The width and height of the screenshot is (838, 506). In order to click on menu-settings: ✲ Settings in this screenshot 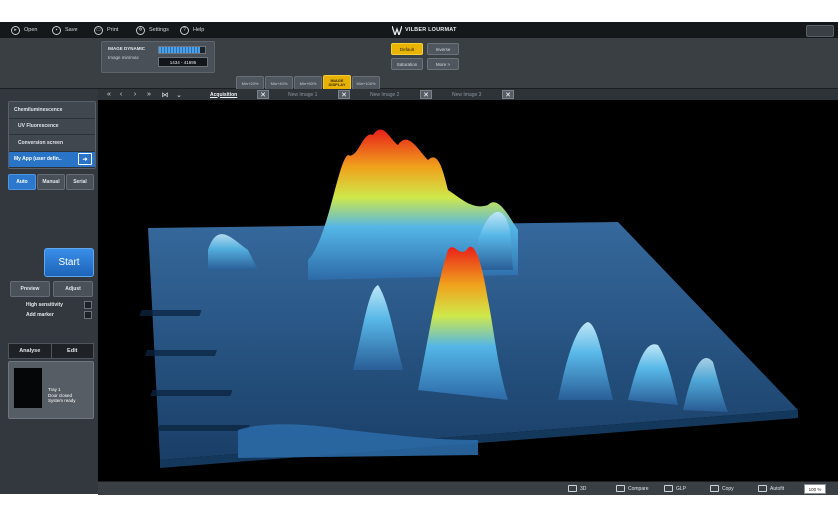, I will do `click(152, 30)`.